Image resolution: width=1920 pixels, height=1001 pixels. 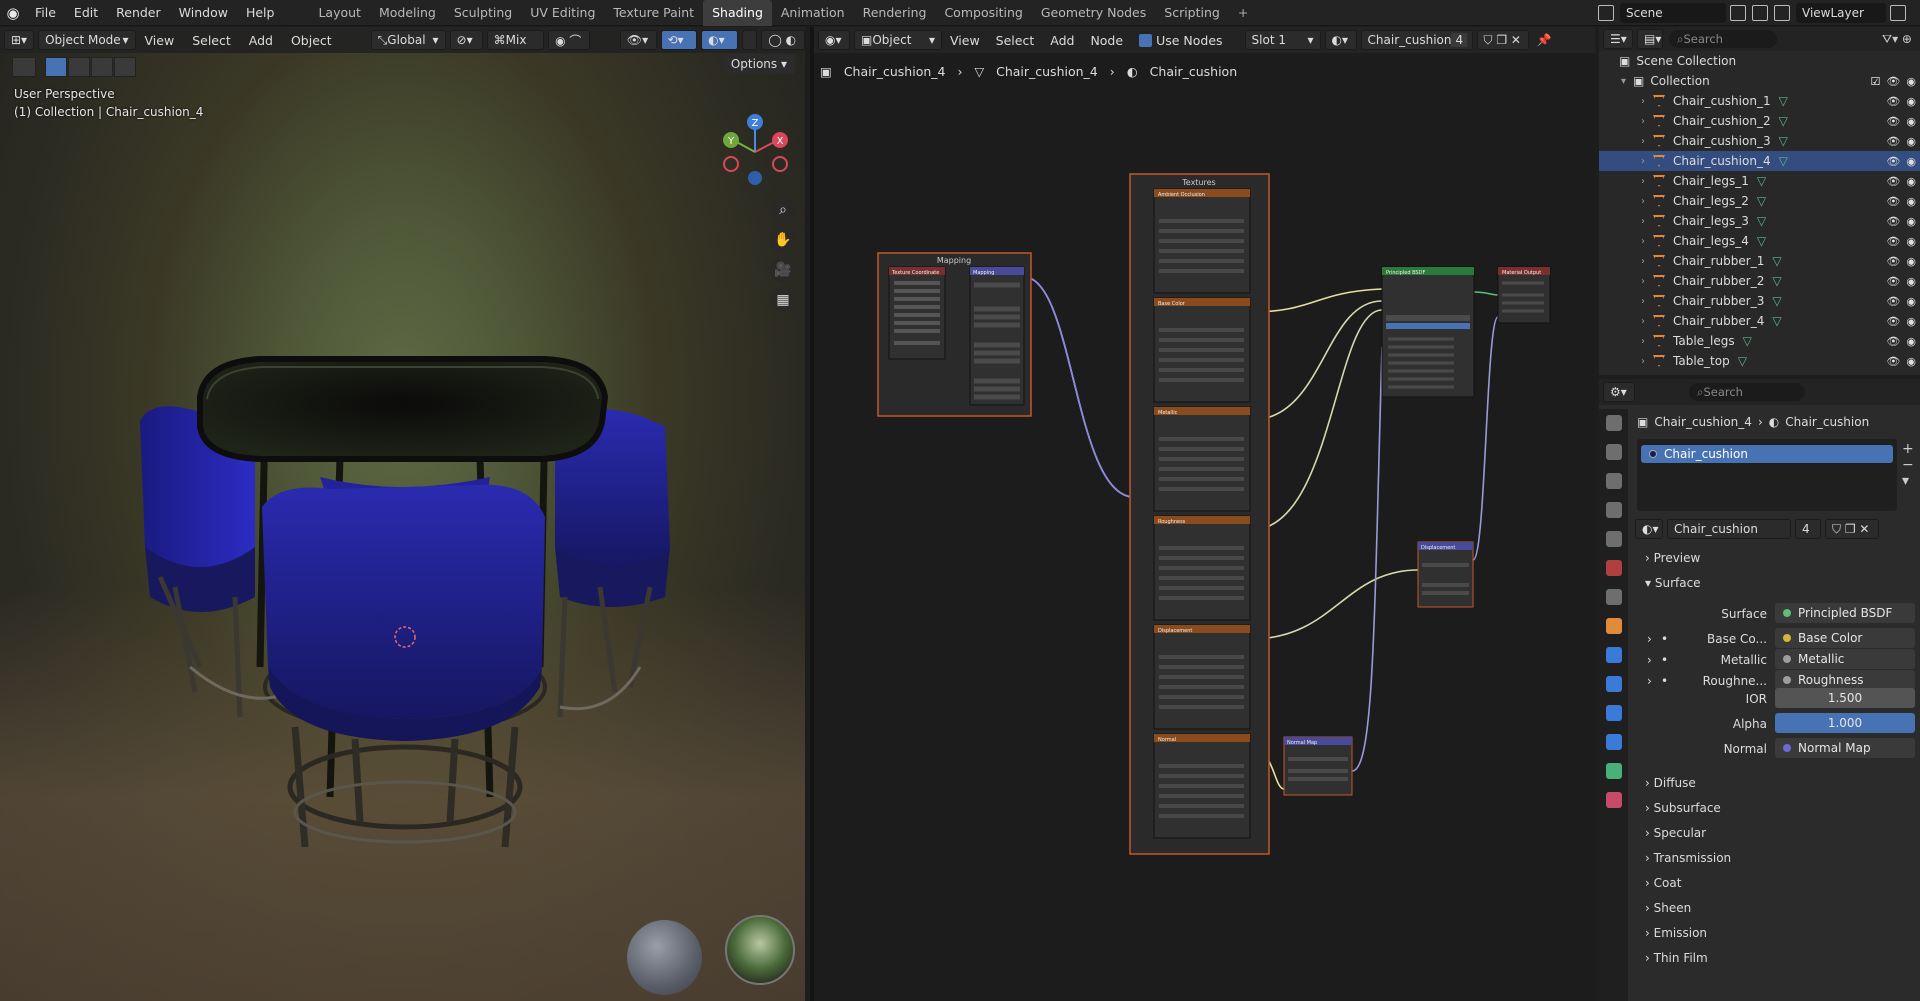 I want to click on visibility-icon: 👁▾, so click(x=638, y=40).